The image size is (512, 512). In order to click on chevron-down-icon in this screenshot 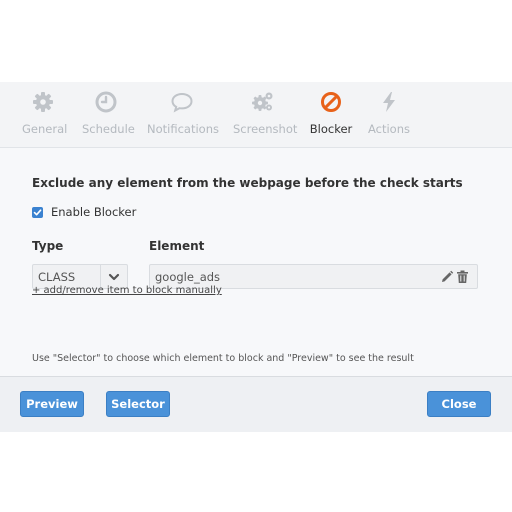, I will do `click(114, 277)`.